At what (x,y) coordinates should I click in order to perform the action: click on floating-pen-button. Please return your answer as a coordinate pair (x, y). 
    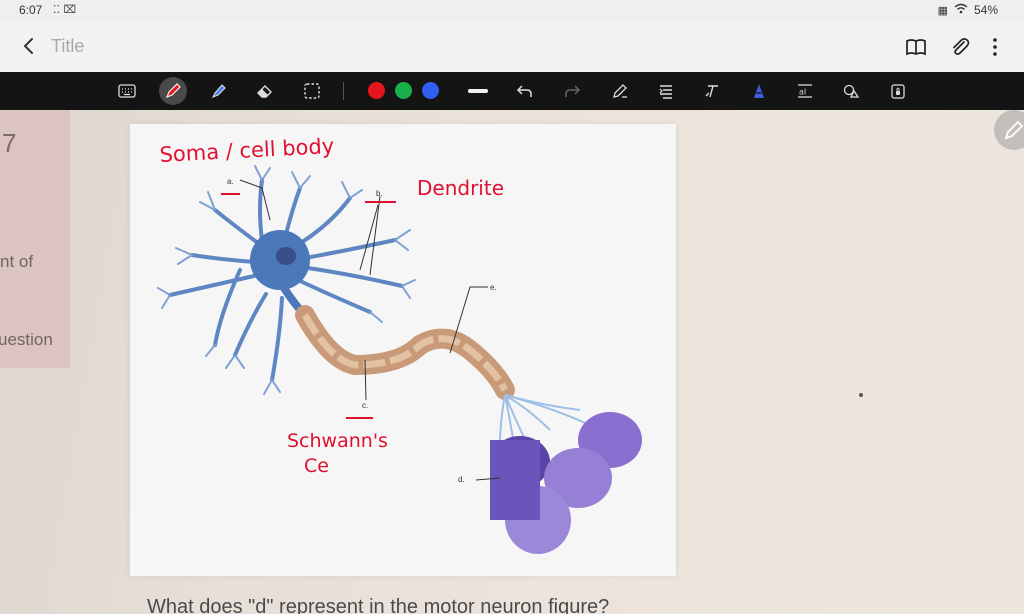
    Looking at the image, I should click on (1009, 130).